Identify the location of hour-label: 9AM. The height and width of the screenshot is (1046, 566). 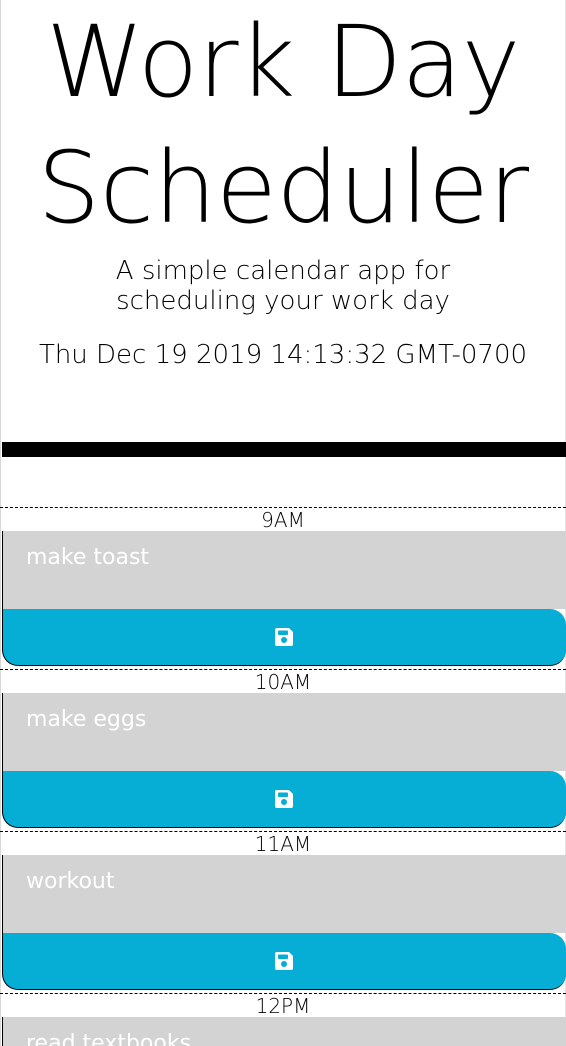
(283, 520).